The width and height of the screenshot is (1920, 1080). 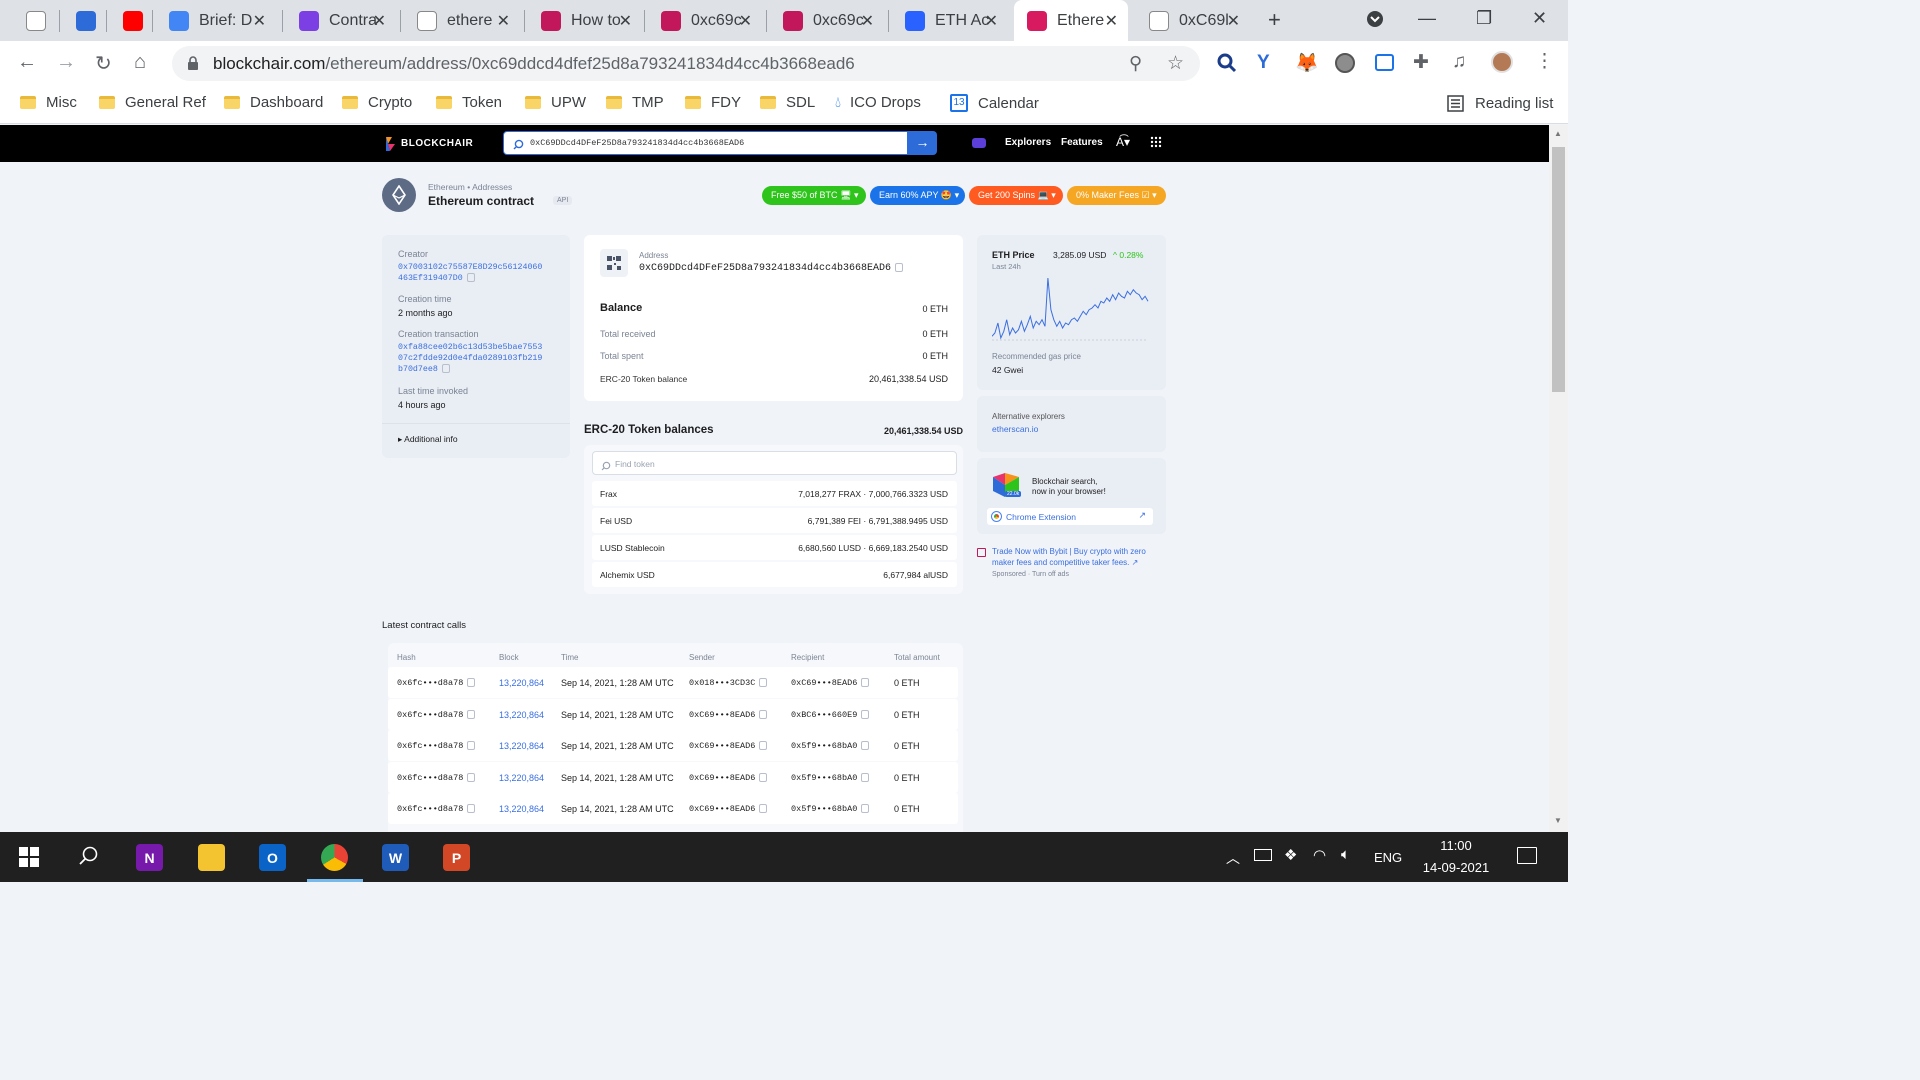 What do you see at coordinates (216, 20) in the screenshot?
I see `browser-tab: Brief: D ✕` at bounding box center [216, 20].